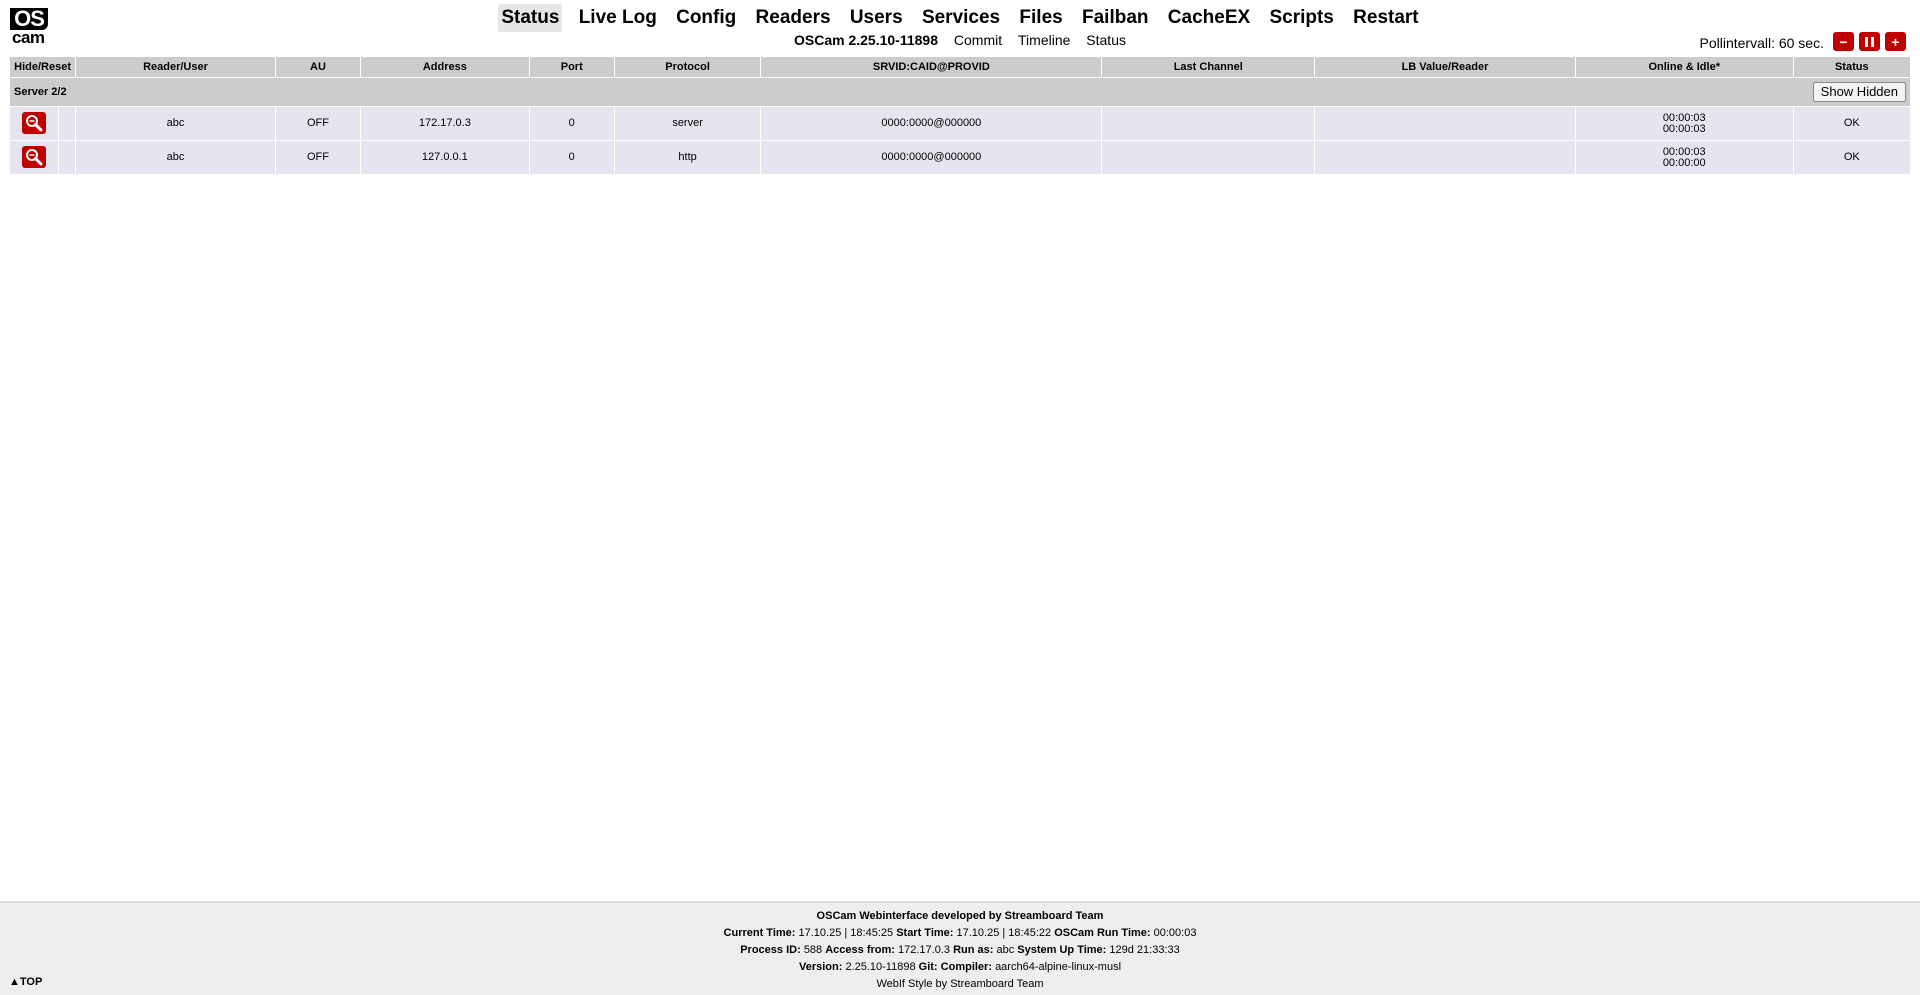 The width and height of the screenshot is (1920, 995). I want to click on nav-services: Services, so click(961, 18).